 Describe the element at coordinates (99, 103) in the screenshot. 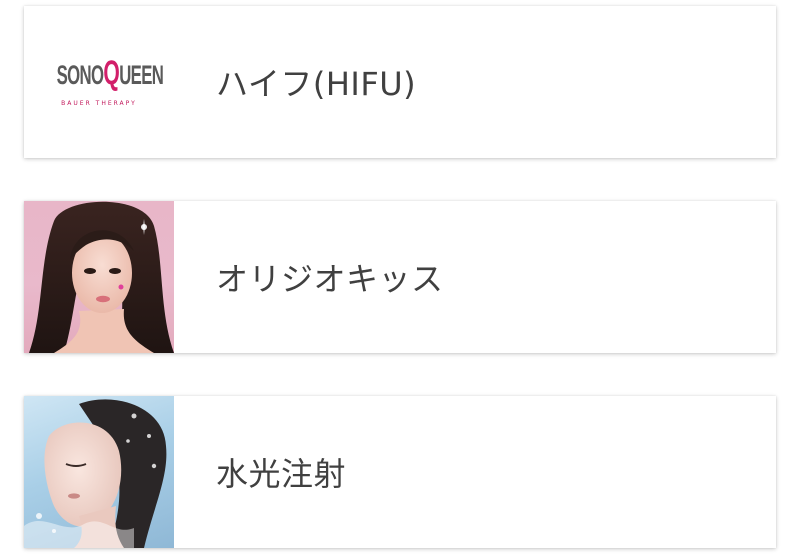

I see `logo-tagline: BAUER THERAPY` at that location.